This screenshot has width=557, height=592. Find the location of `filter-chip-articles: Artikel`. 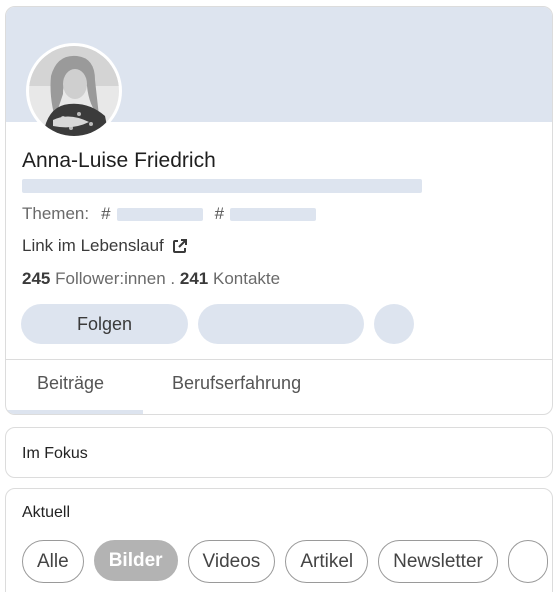

filter-chip-articles: Artikel is located at coordinates (327, 561).